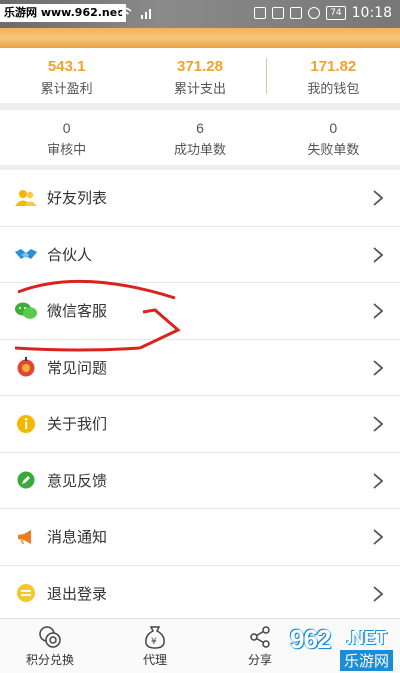  What do you see at coordinates (333, 89) in the screenshot?
I see `stat-label: 我的钱包` at bounding box center [333, 89].